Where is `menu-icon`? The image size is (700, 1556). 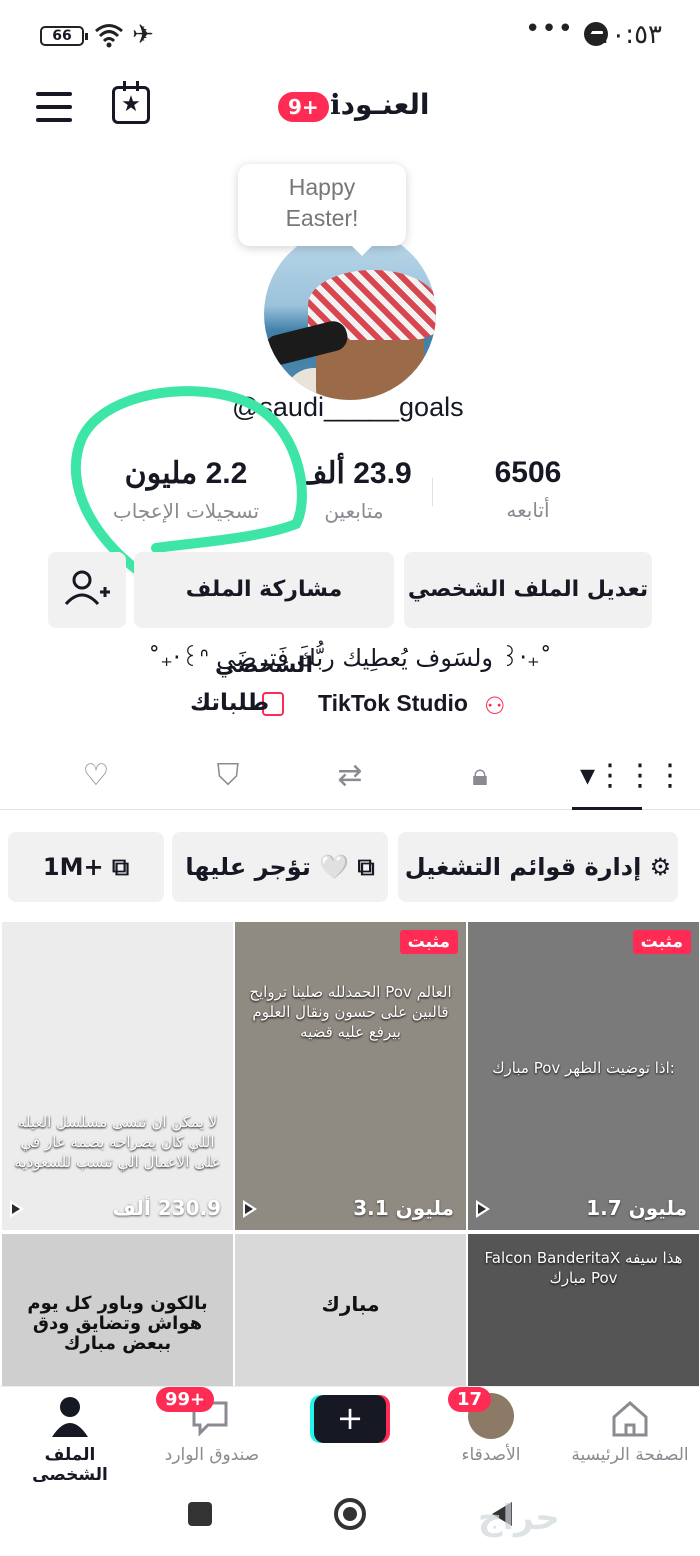 menu-icon is located at coordinates (54, 107).